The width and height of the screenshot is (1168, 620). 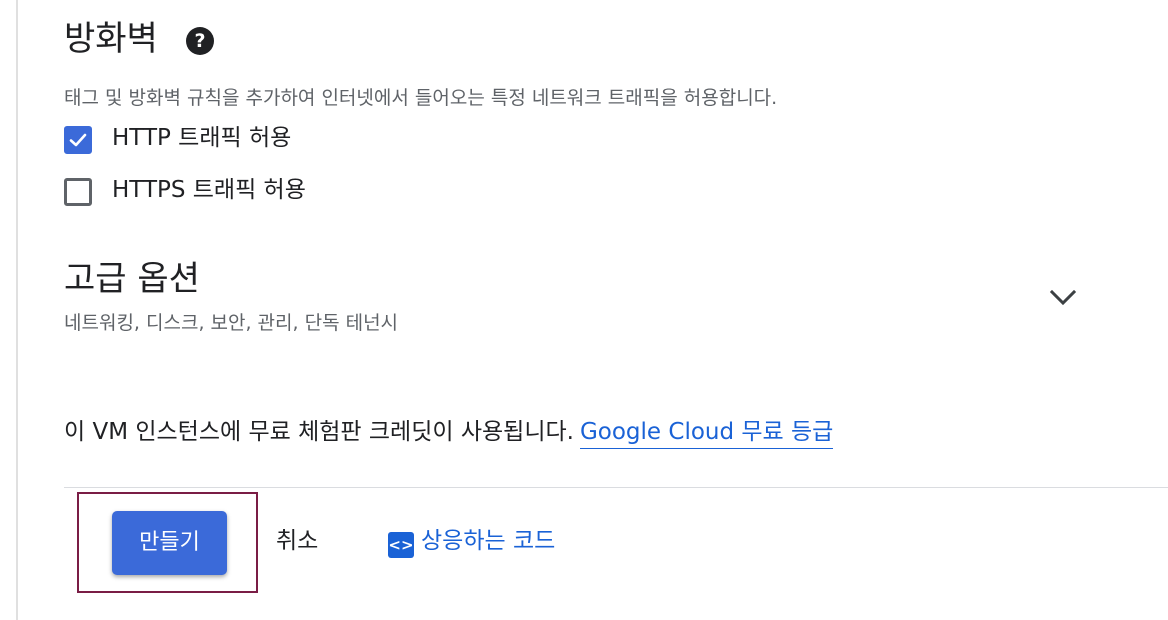 What do you see at coordinates (209, 190) in the screenshot?
I see `allow-https-label: HTTPS 트래픽 허용` at bounding box center [209, 190].